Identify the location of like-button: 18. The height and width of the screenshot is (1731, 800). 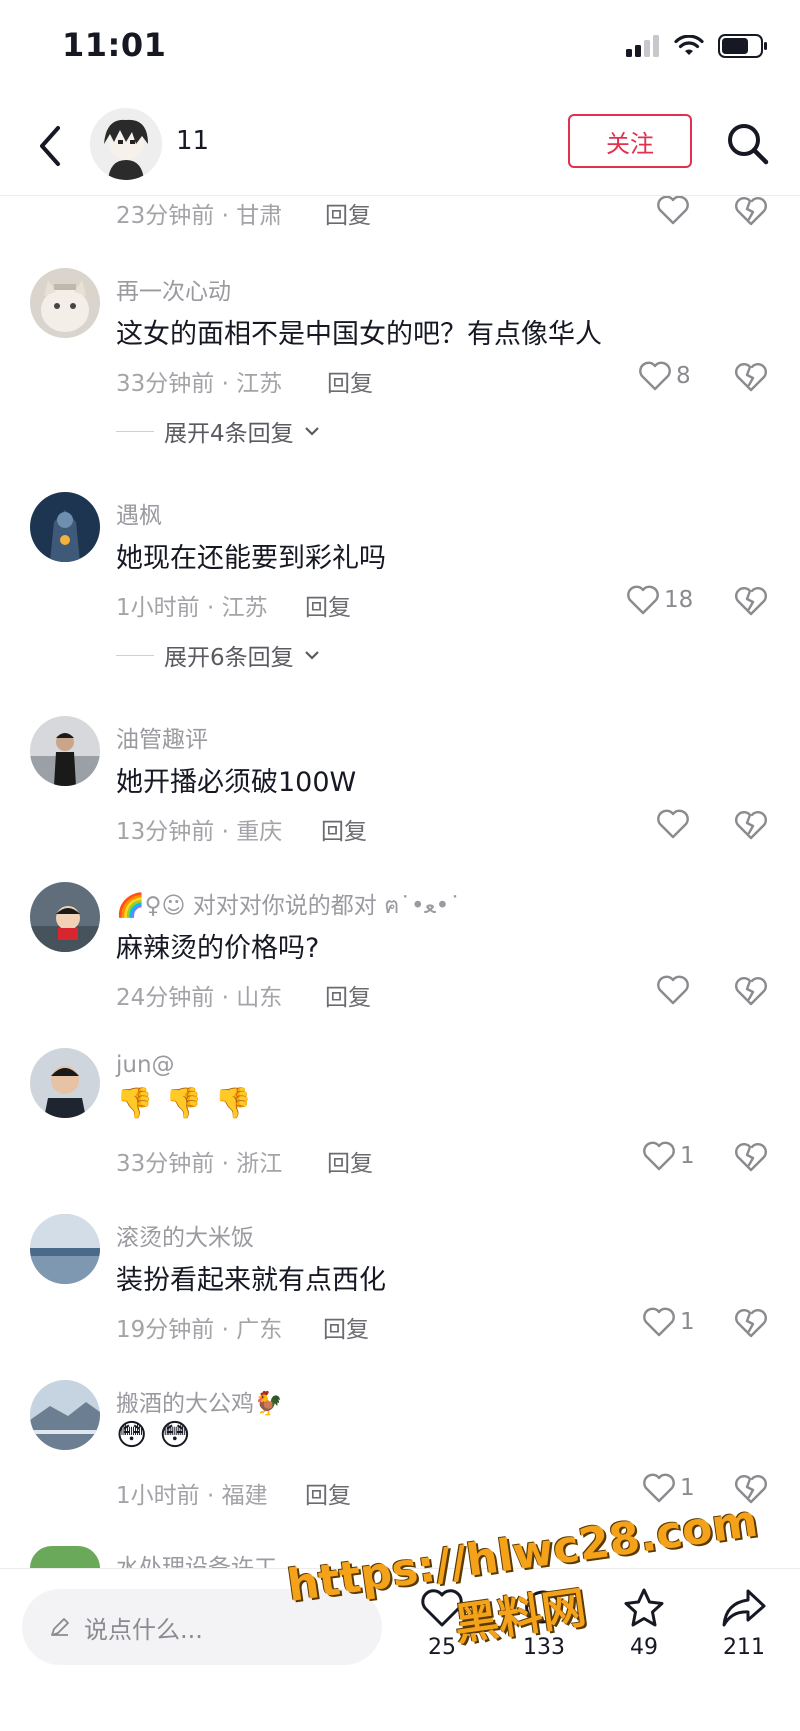
(659, 600).